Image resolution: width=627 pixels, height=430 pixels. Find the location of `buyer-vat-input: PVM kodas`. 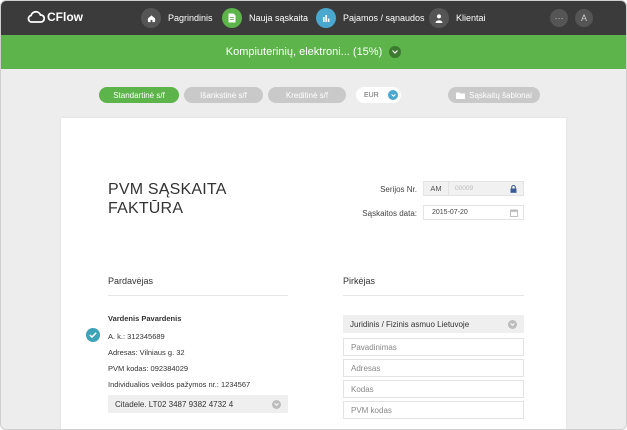

buyer-vat-input: PVM kodas is located at coordinates (433, 410).